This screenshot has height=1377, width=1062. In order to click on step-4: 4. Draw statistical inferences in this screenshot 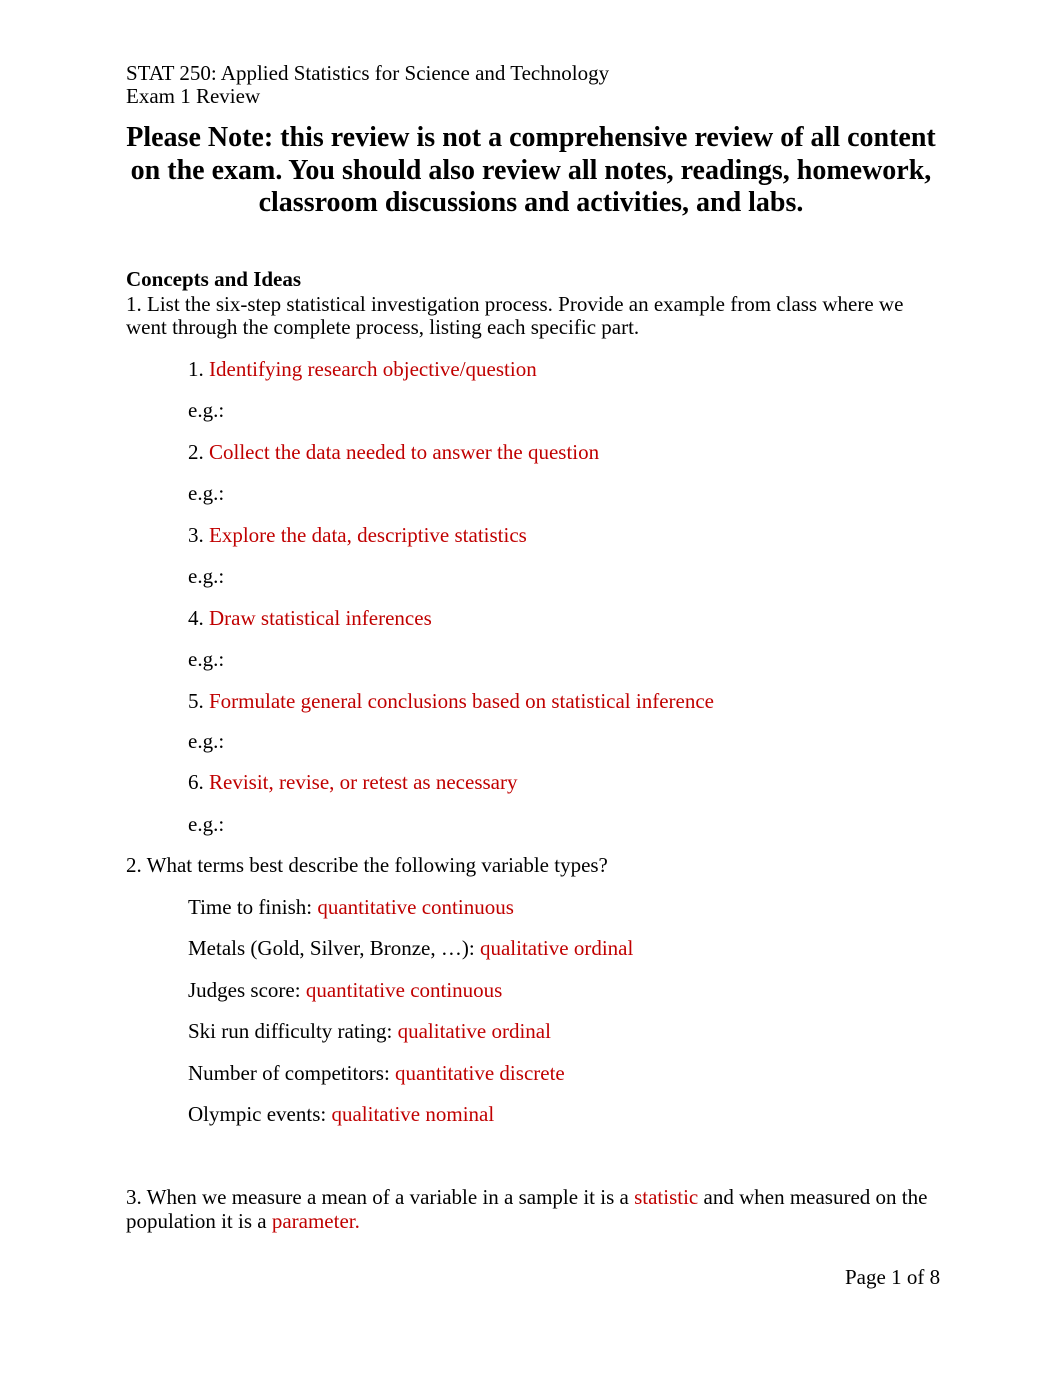, I will do `click(310, 618)`.